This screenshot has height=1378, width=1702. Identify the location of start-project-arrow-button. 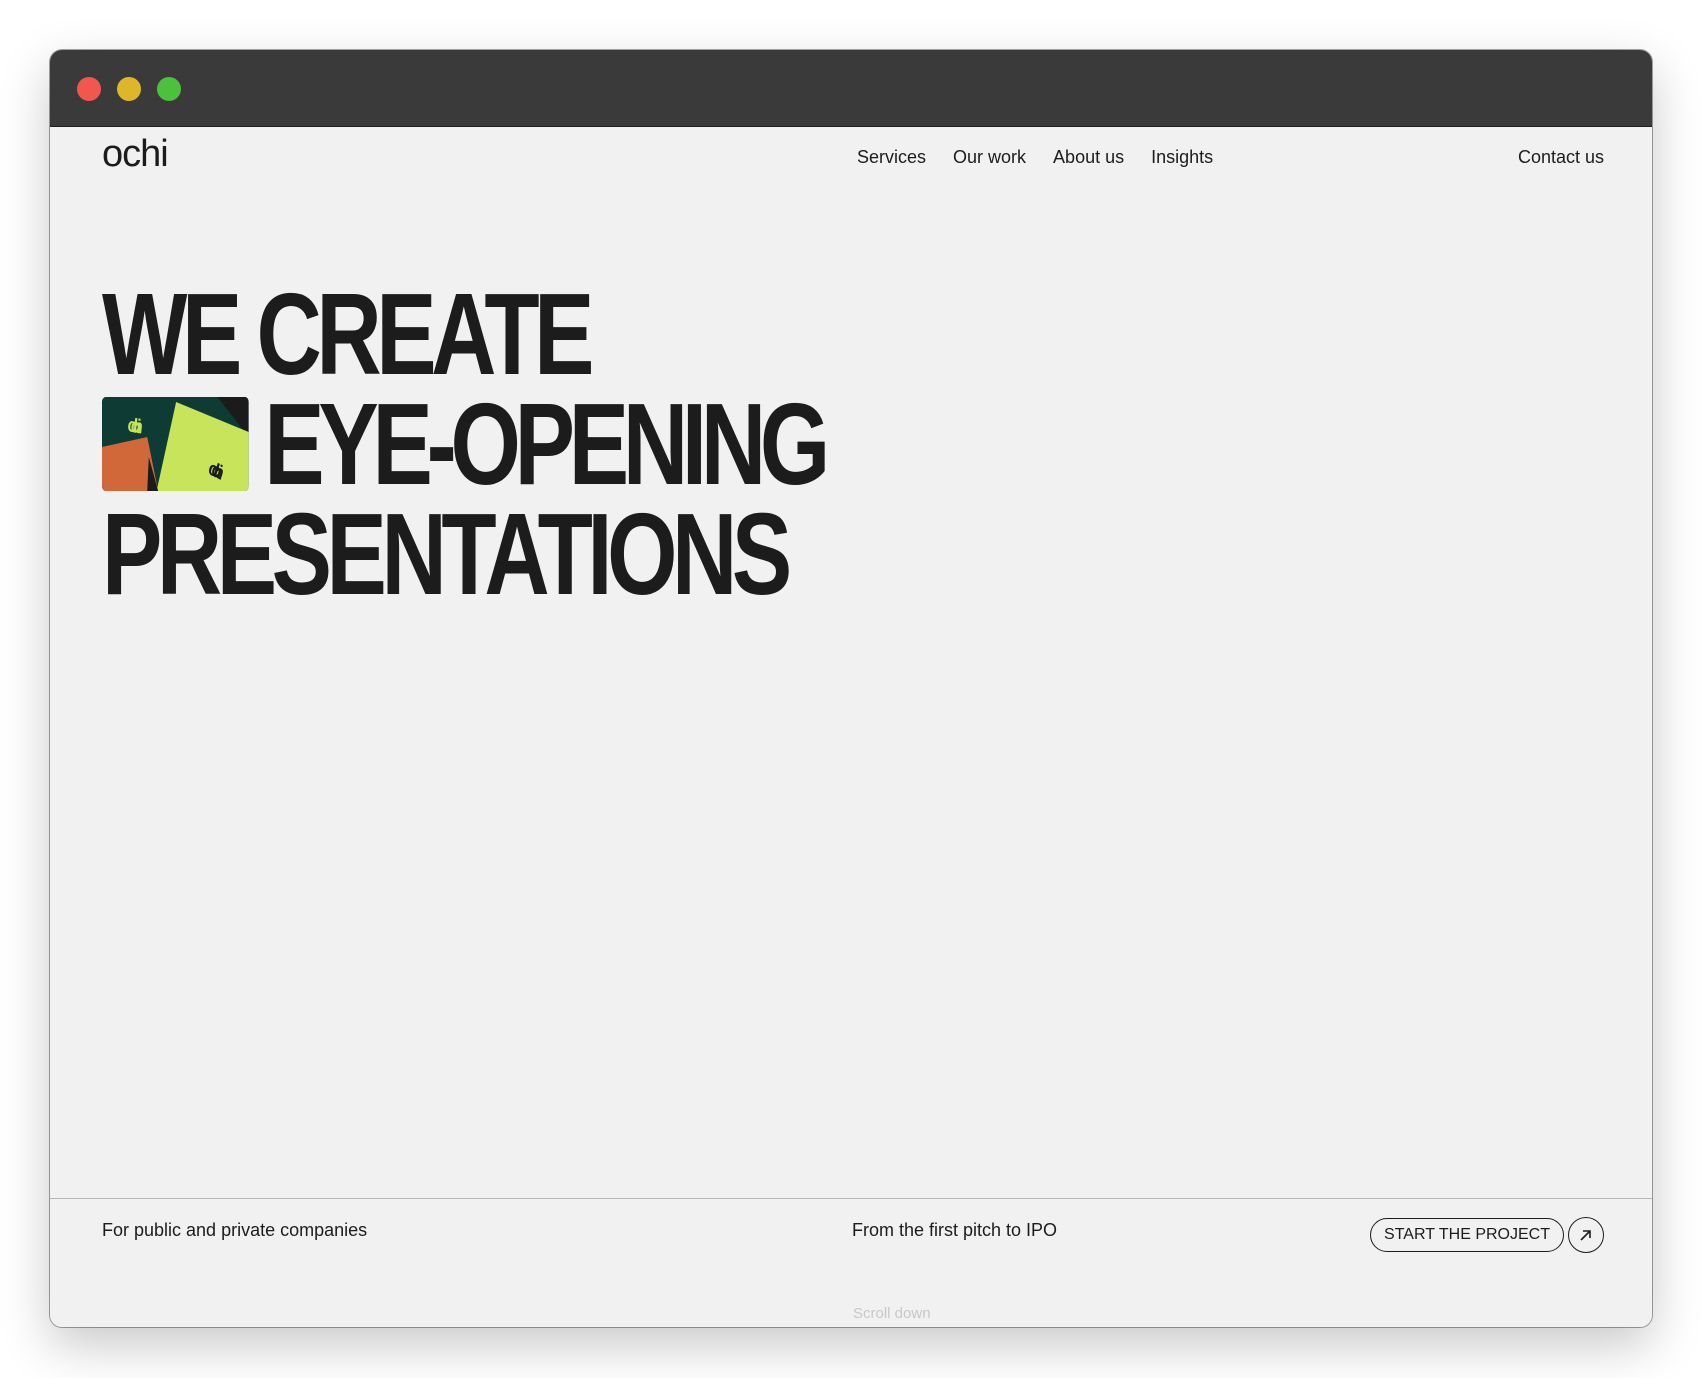
(1586, 1235).